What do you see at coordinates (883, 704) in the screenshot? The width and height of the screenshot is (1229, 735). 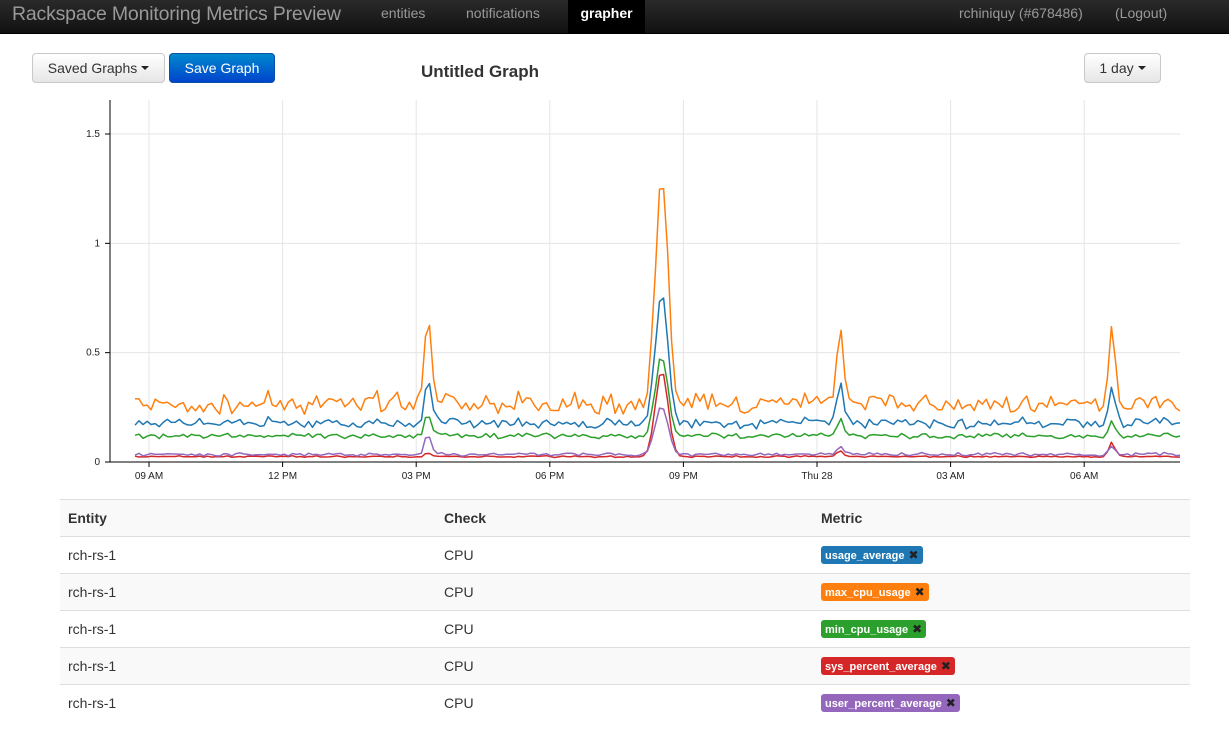 I see `metric-badge-label: user_percent_average` at bounding box center [883, 704].